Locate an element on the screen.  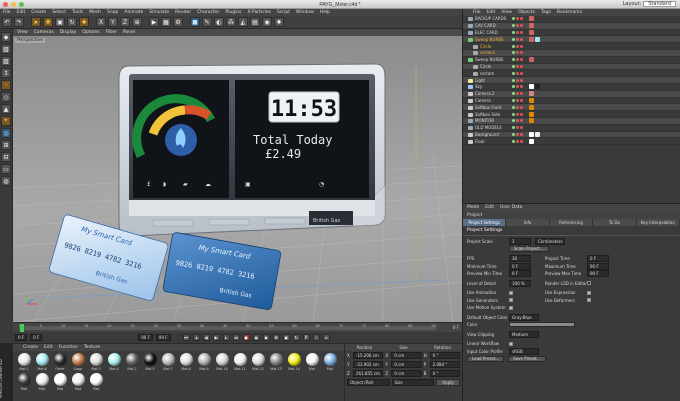
record-icon: ● is located at coordinates (246, 337).